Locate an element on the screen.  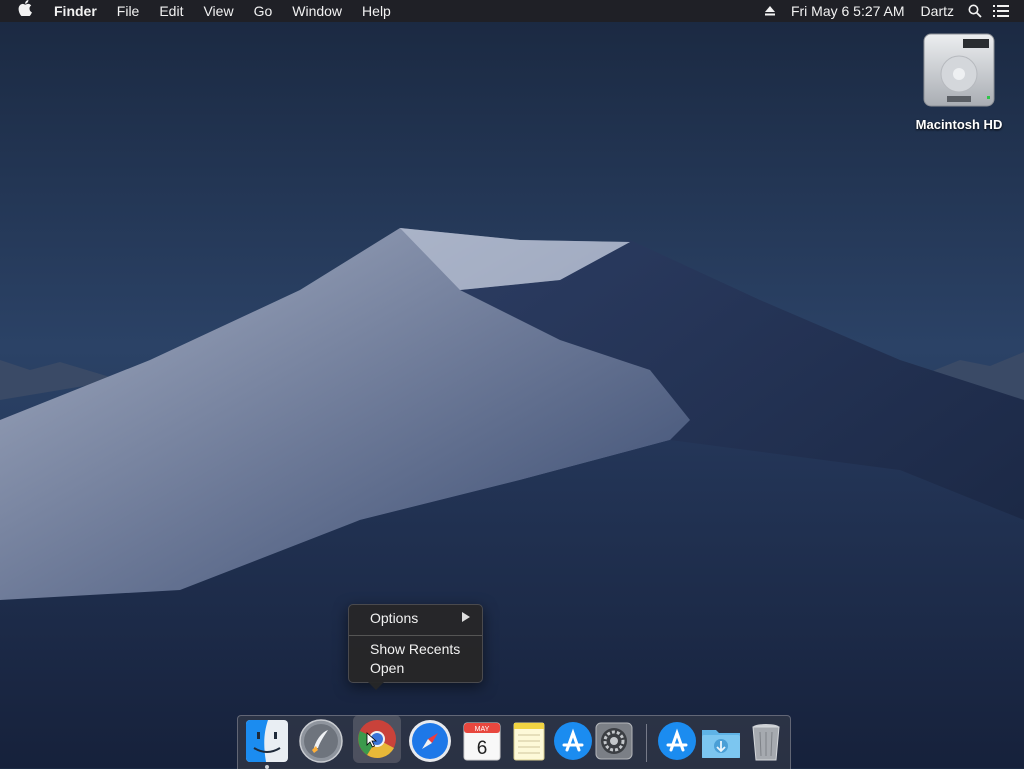
calendar-month: MAY is located at coordinates (482, 729).